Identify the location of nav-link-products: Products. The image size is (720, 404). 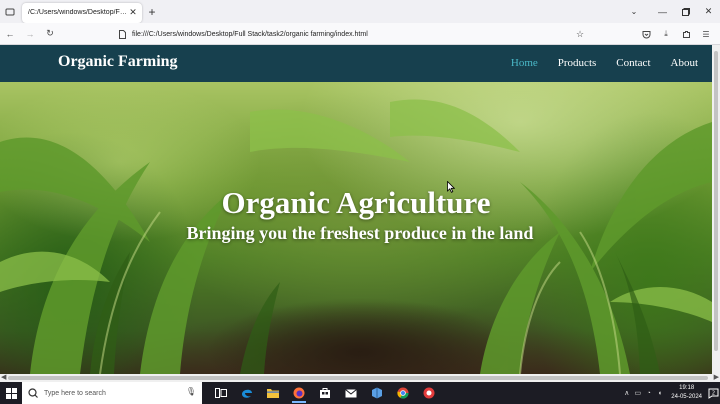
(577, 63).